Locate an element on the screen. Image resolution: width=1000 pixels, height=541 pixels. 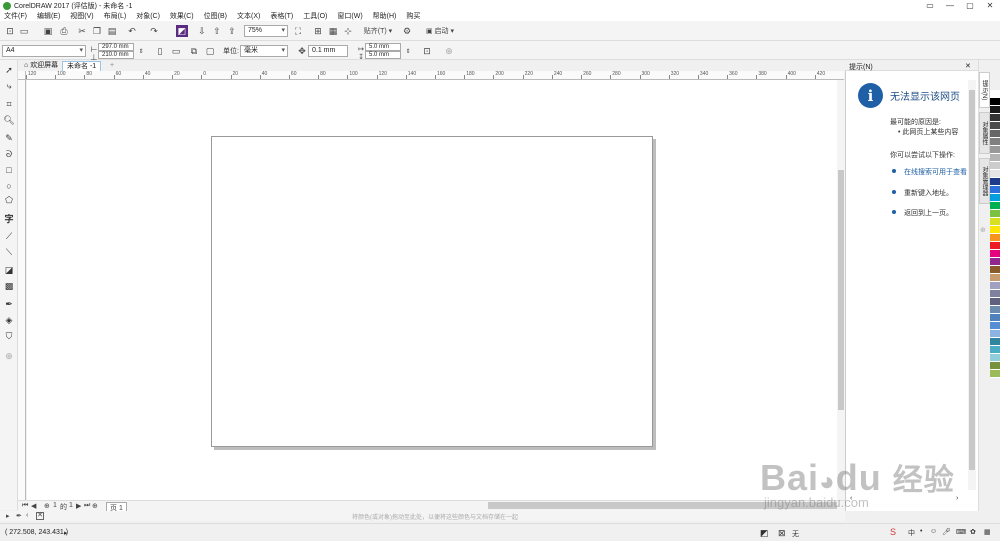
interactive-fill-tool-icon: ◈ is located at coordinates (9, 320).